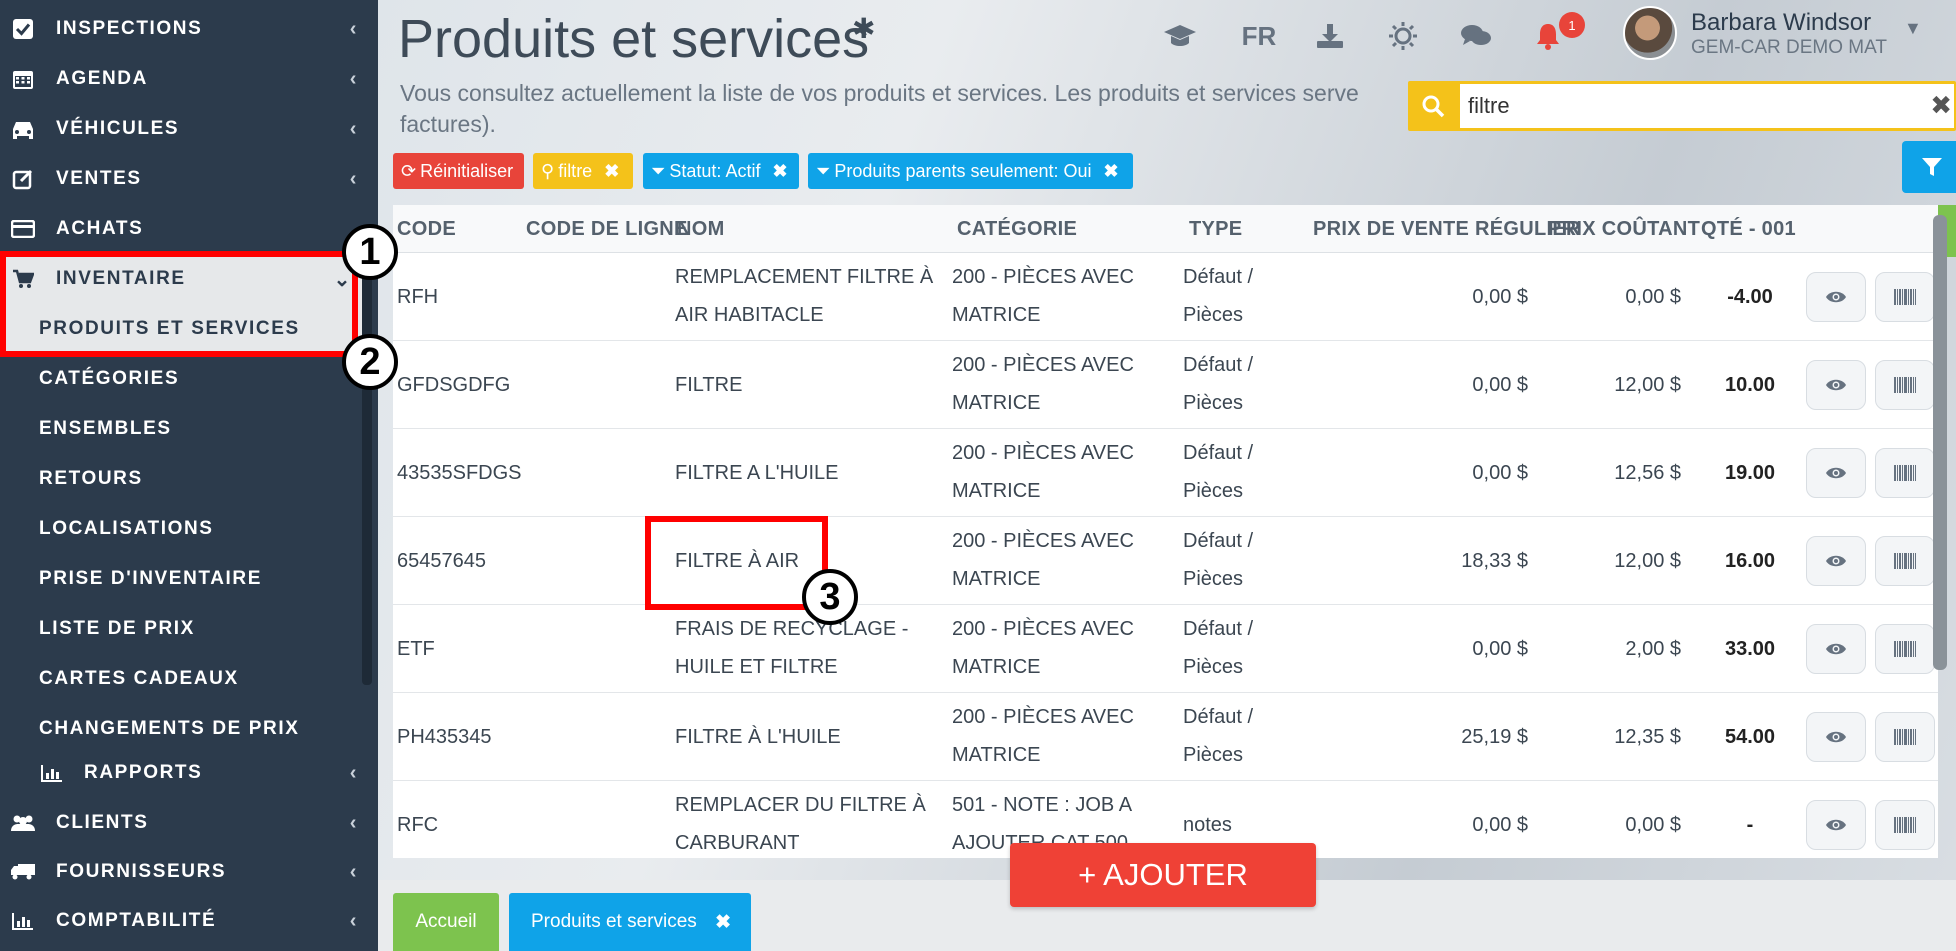 The height and width of the screenshot is (951, 1956). What do you see at coordinates (583, 171) in the screenshot?
I see `search-filter-chip: ⚲ filtre ✖` at bounding box center [583, 171].